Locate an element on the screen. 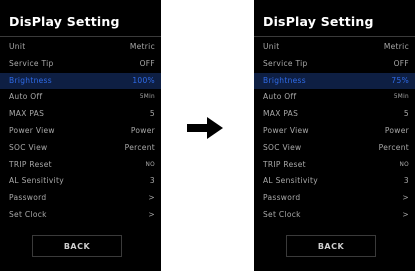 Image resolution: width=415 pixels, height=271 pixels. menu-item-value: 100% is located at coordinates (143, 80).